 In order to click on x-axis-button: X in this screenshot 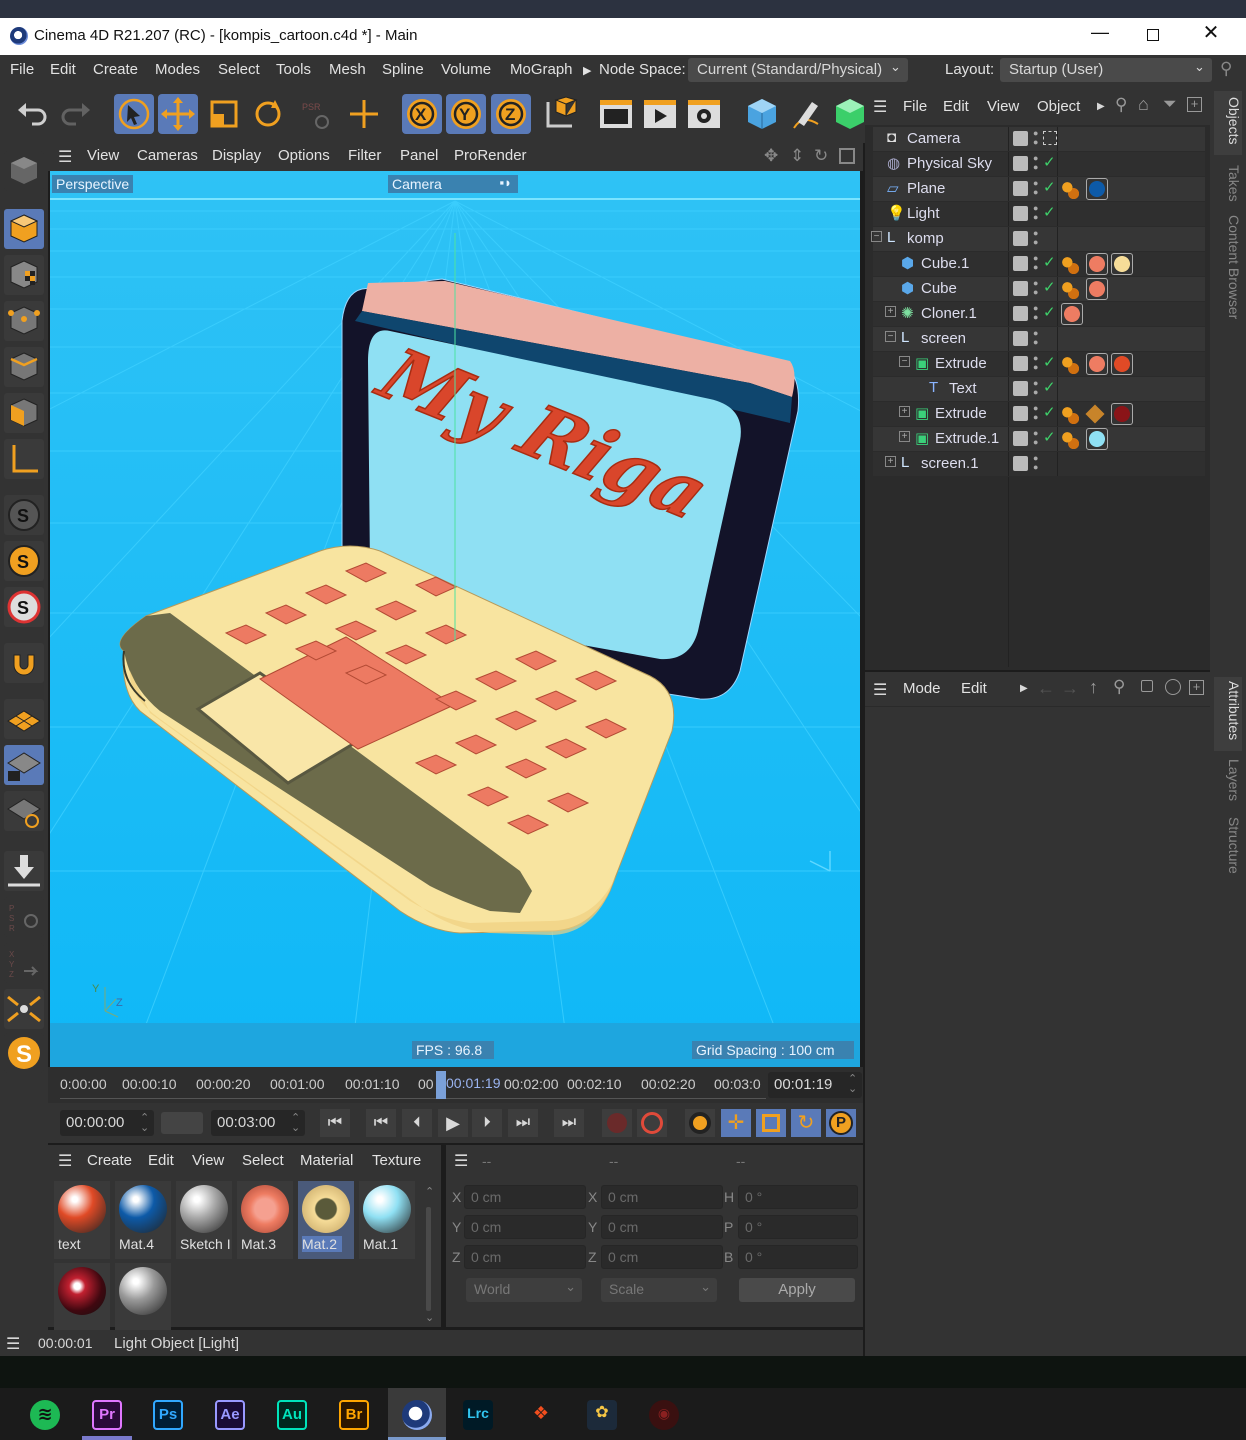, I will do `click(422, 114)`.